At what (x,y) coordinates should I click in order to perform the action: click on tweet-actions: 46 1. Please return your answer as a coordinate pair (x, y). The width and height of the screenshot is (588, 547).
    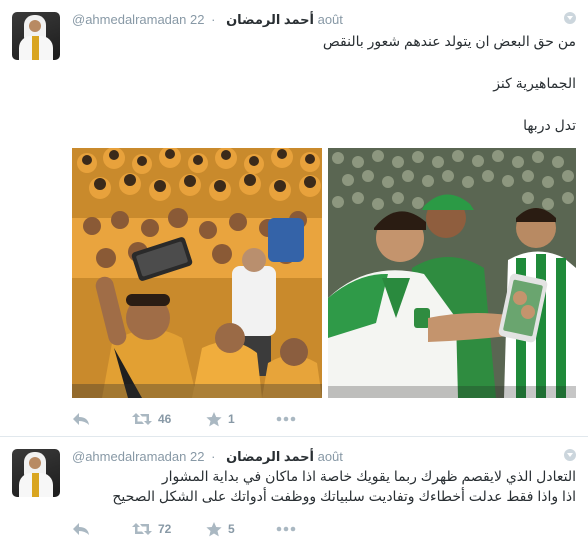
    Looking at the image, I should click on (184, 419).